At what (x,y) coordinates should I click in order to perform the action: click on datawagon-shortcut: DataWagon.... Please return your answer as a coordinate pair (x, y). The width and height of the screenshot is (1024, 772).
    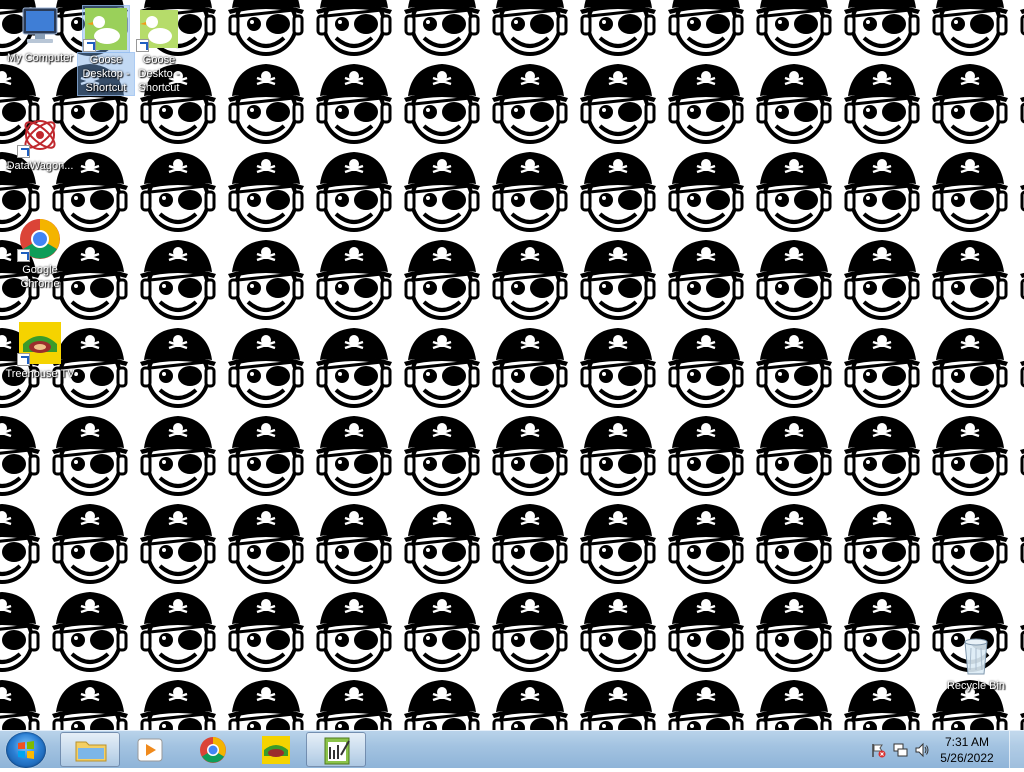
    Looking at the image, I should click on (40, 142).